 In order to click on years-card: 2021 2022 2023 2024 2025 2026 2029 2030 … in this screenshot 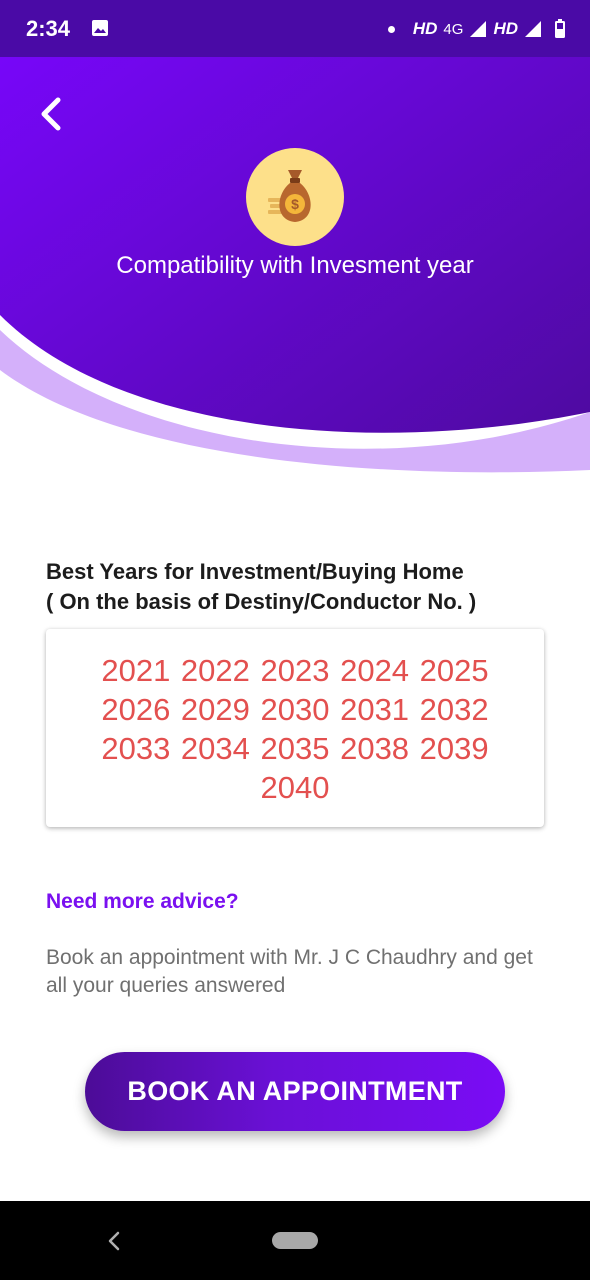, I will do `click(295, 728)`.